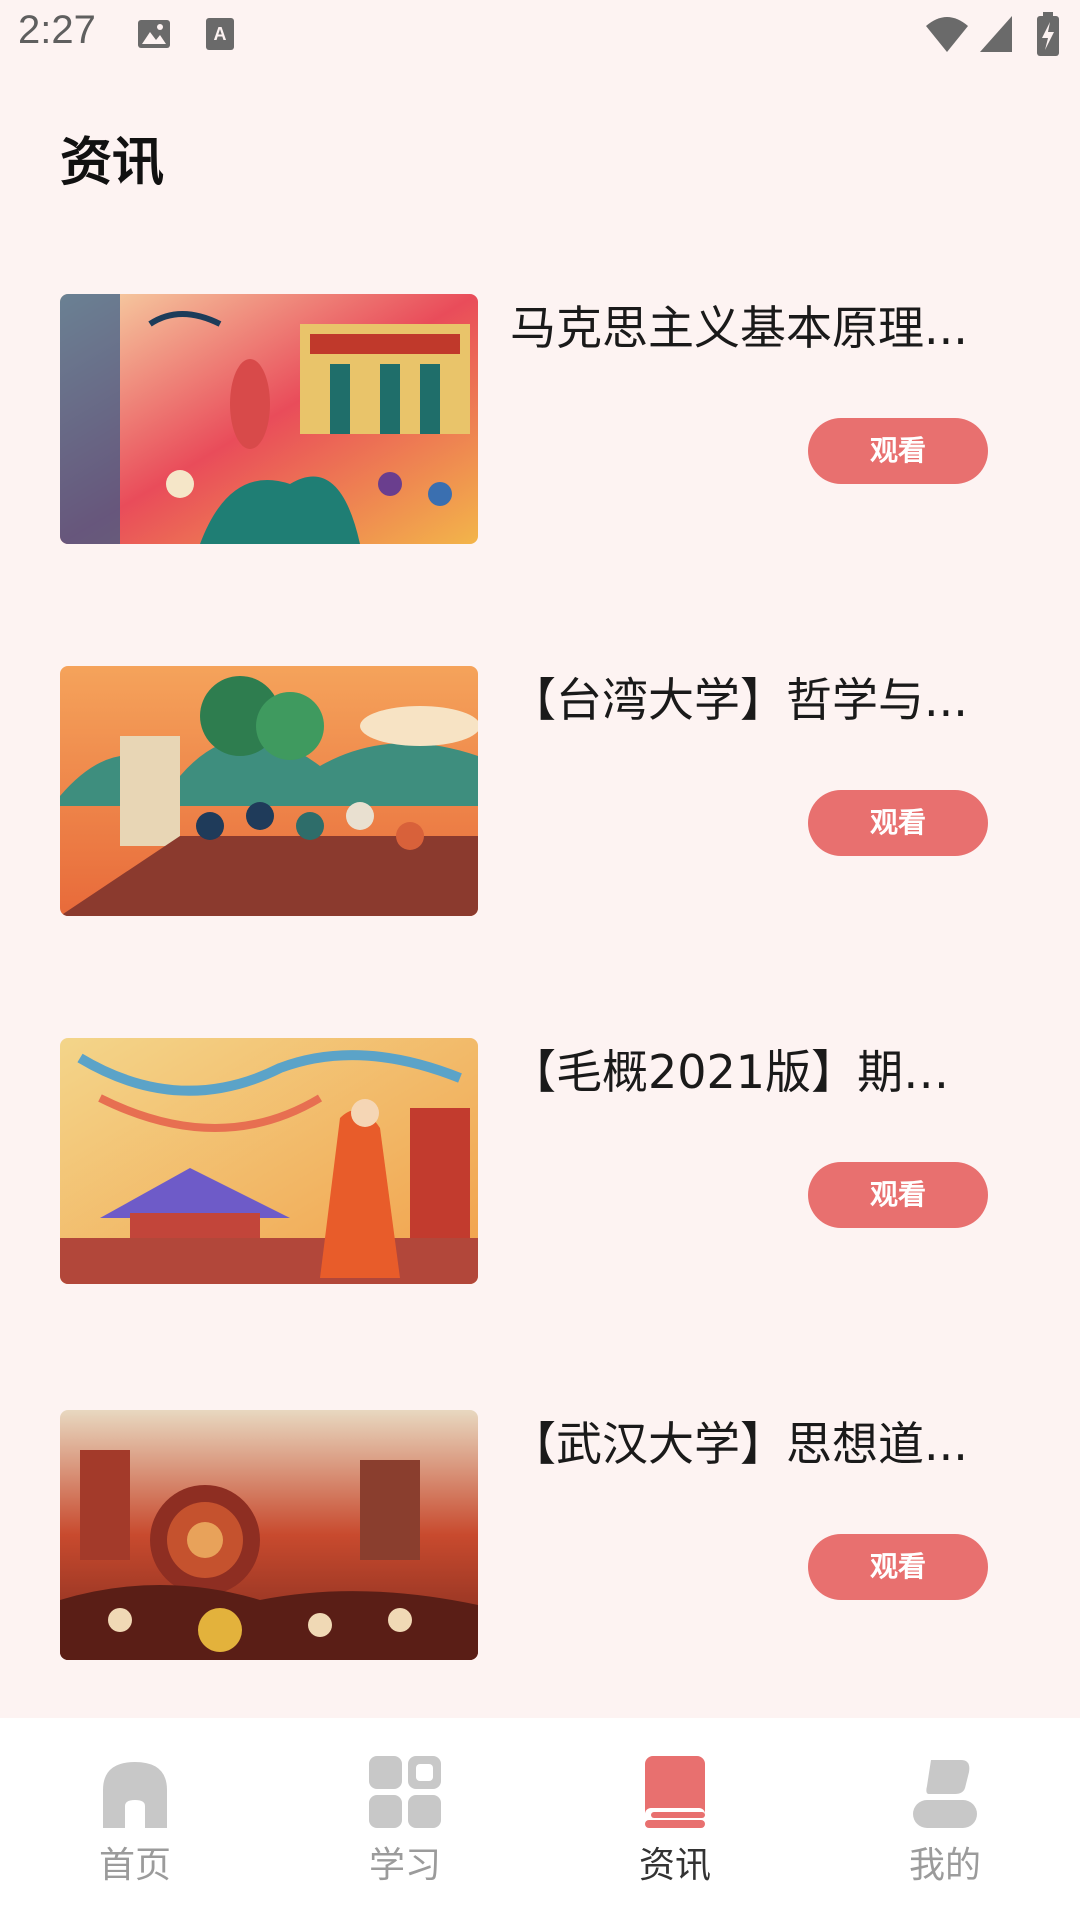 The width and height of the screenshot is (1080, 1920). Describe the element at coordinates (404, 1865) in the screenshot. I see `nav-label: 学习` at that location.